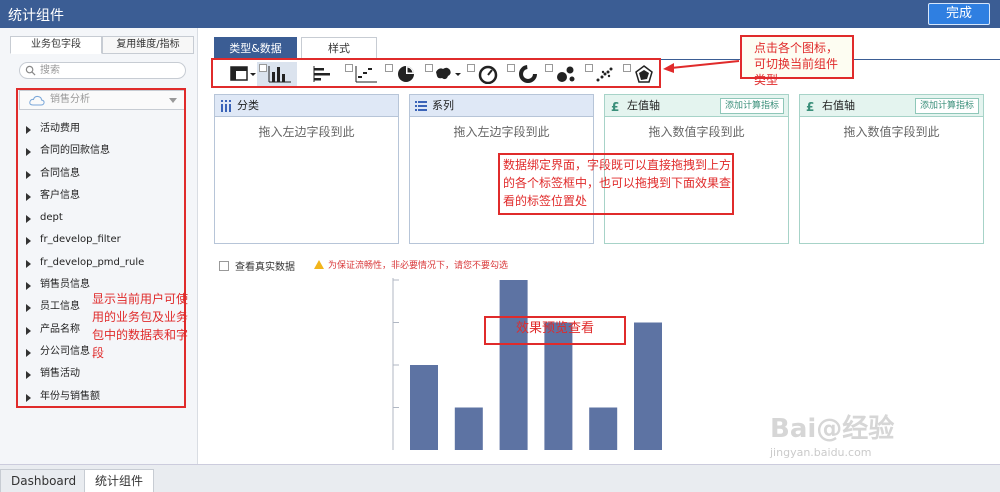 Image resolution: width=1000 pixels, height=492 pixels. Describe the element at coordinates (500, 478) in the screenshot. I see `bottom-tabbar: Dashboard 统计组件` at that location.